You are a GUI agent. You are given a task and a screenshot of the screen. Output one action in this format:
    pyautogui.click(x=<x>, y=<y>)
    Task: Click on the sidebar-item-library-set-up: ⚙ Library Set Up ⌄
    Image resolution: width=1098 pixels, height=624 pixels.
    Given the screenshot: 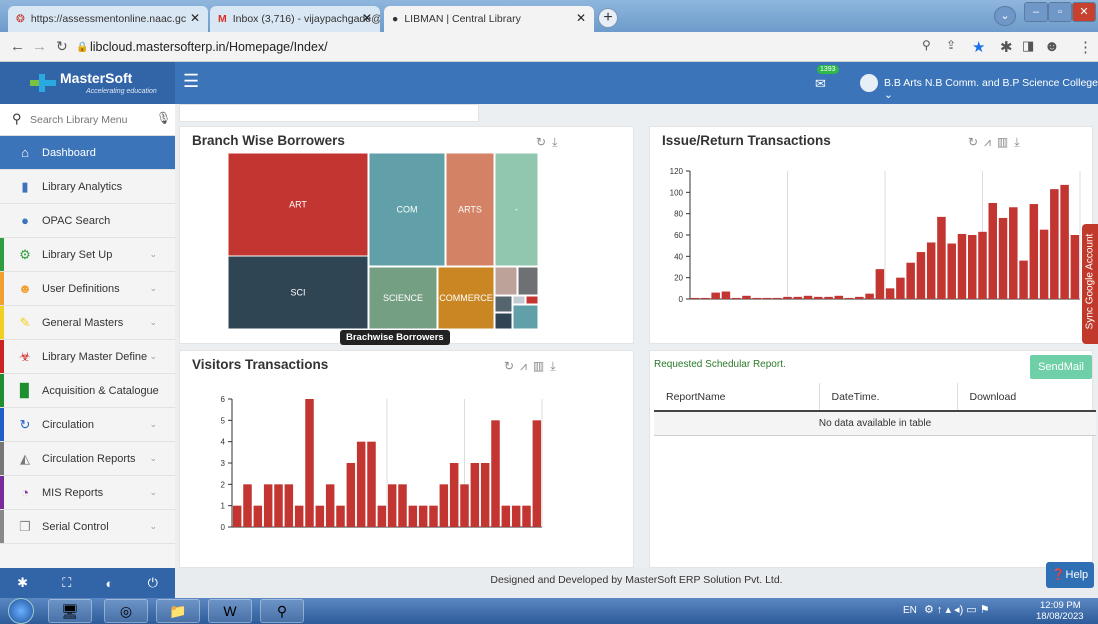 What is the action you would take?
    pyautogui.click(x=87, y=255)
    